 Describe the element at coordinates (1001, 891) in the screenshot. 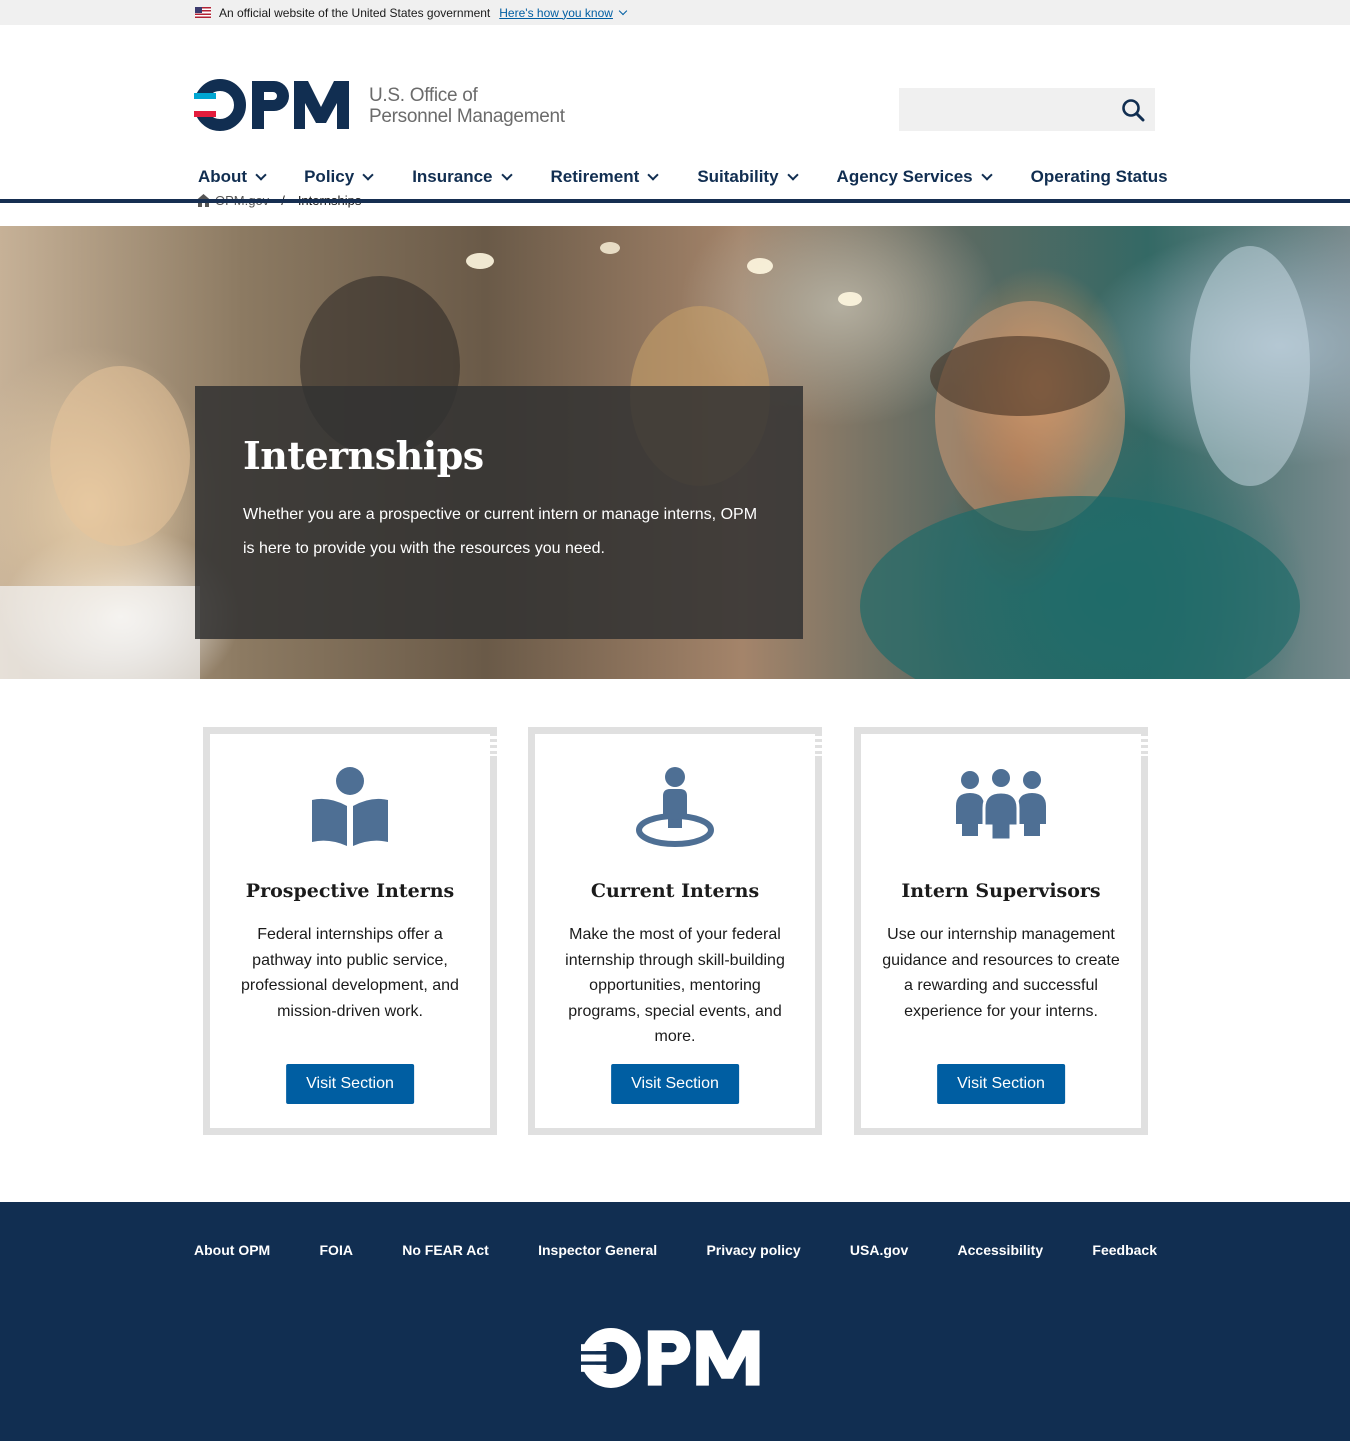

I see `card-title: Intern Supervisors` at that location.